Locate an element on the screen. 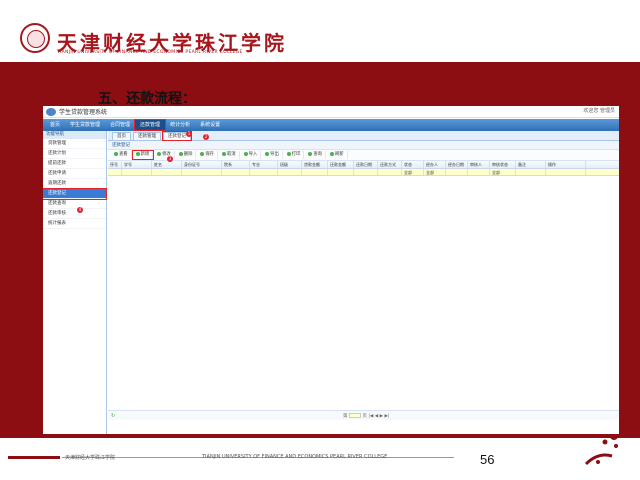  panel-title: 还款登记 is located at coordinates (363, 145).